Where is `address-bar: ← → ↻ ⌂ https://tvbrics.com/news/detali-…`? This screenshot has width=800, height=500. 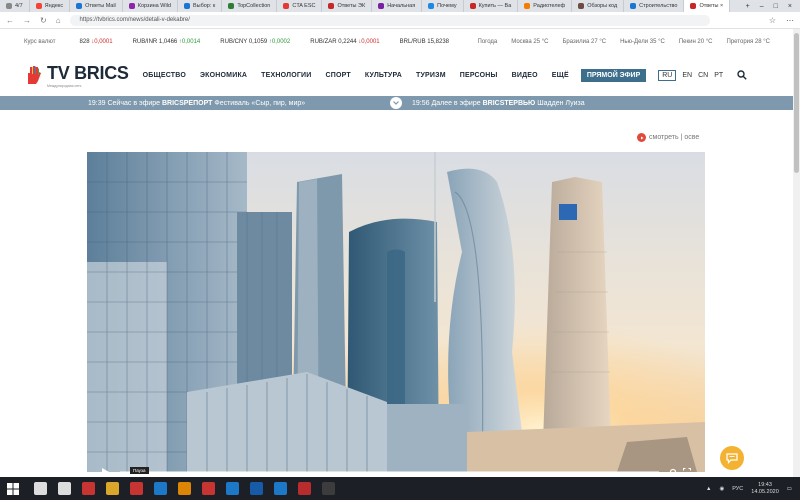
address-bar: ← → ↻ ⌂ https://tvbrics.com/news/detali-… is located at coordinates (400, 20).